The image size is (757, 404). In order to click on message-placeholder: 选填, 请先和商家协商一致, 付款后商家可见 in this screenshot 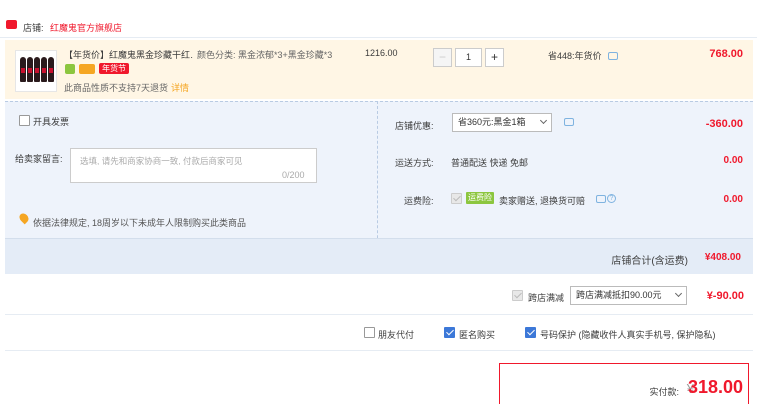, I will do `click(161, 161)`.